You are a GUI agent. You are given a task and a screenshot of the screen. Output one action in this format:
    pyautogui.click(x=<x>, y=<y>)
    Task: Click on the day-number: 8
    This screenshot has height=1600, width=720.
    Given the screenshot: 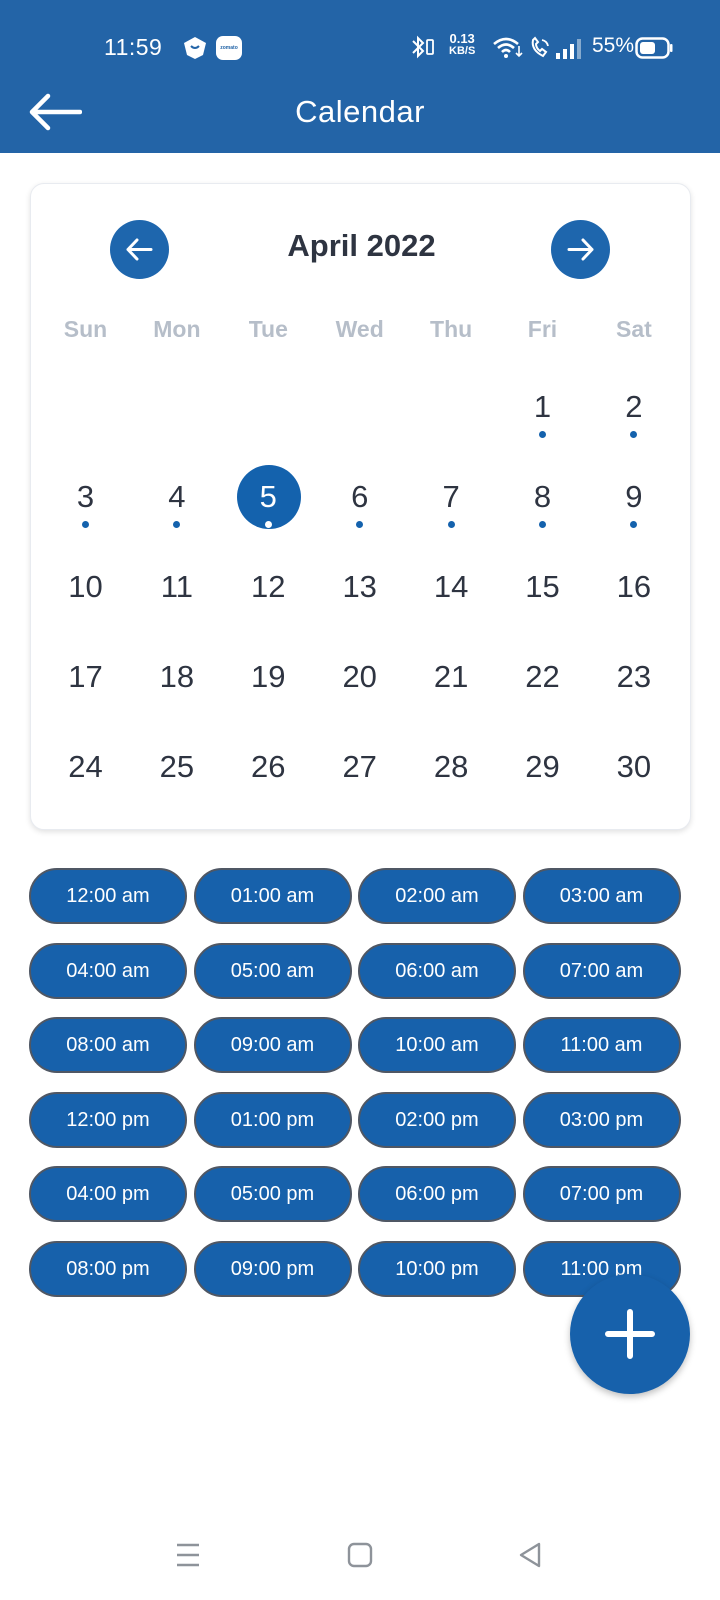 What is the action you would take?
    pyautogui.click(x=542, y=496)
    